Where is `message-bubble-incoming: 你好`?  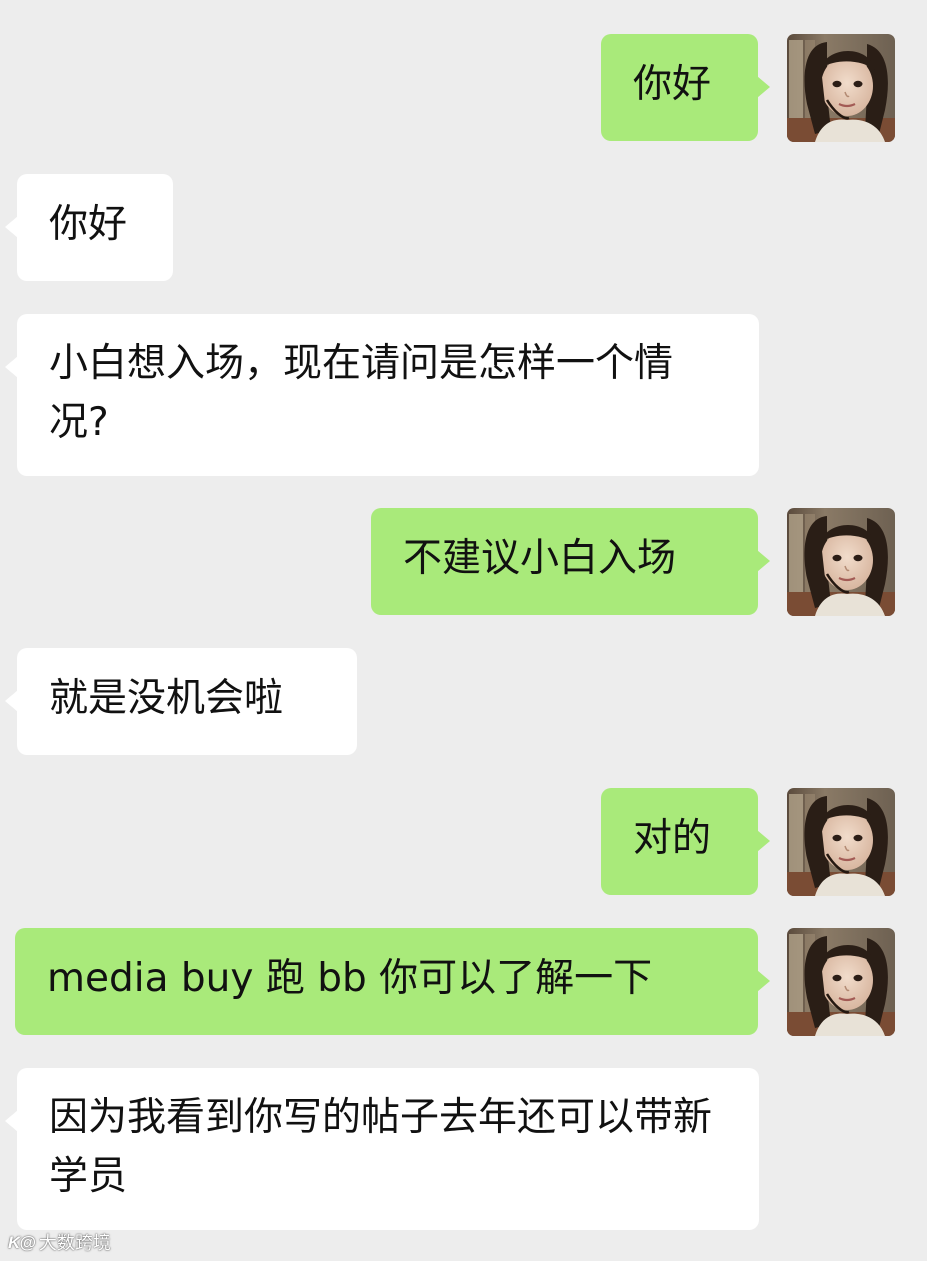
message-bubble-incoming: 你好 is located at coordinates (95, 227).